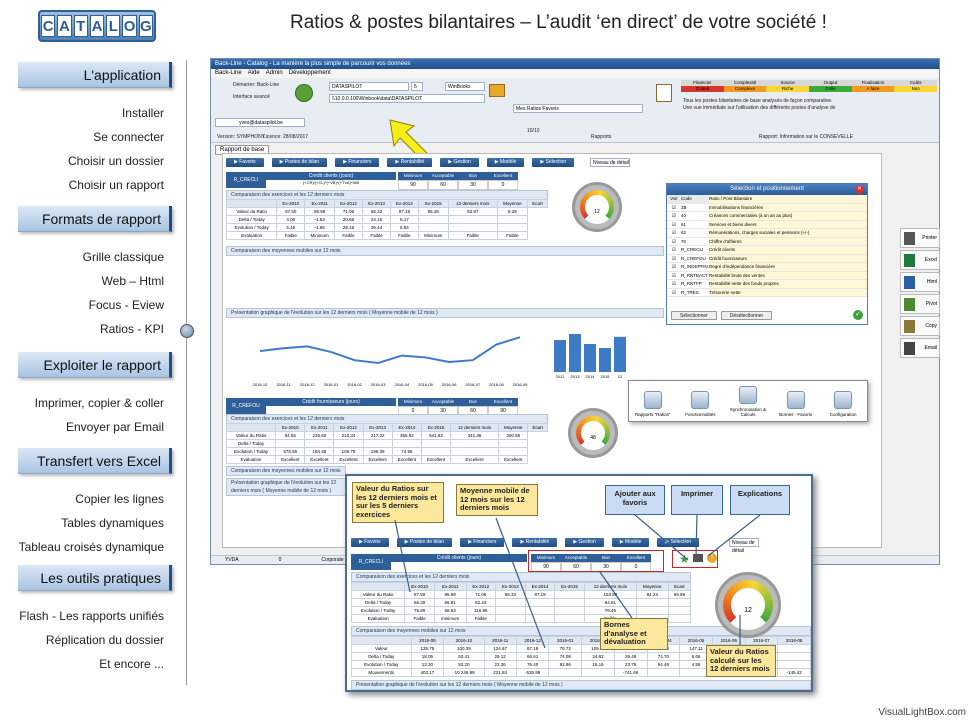  I want to click on tool-excel: Excel, so click(920, 260).